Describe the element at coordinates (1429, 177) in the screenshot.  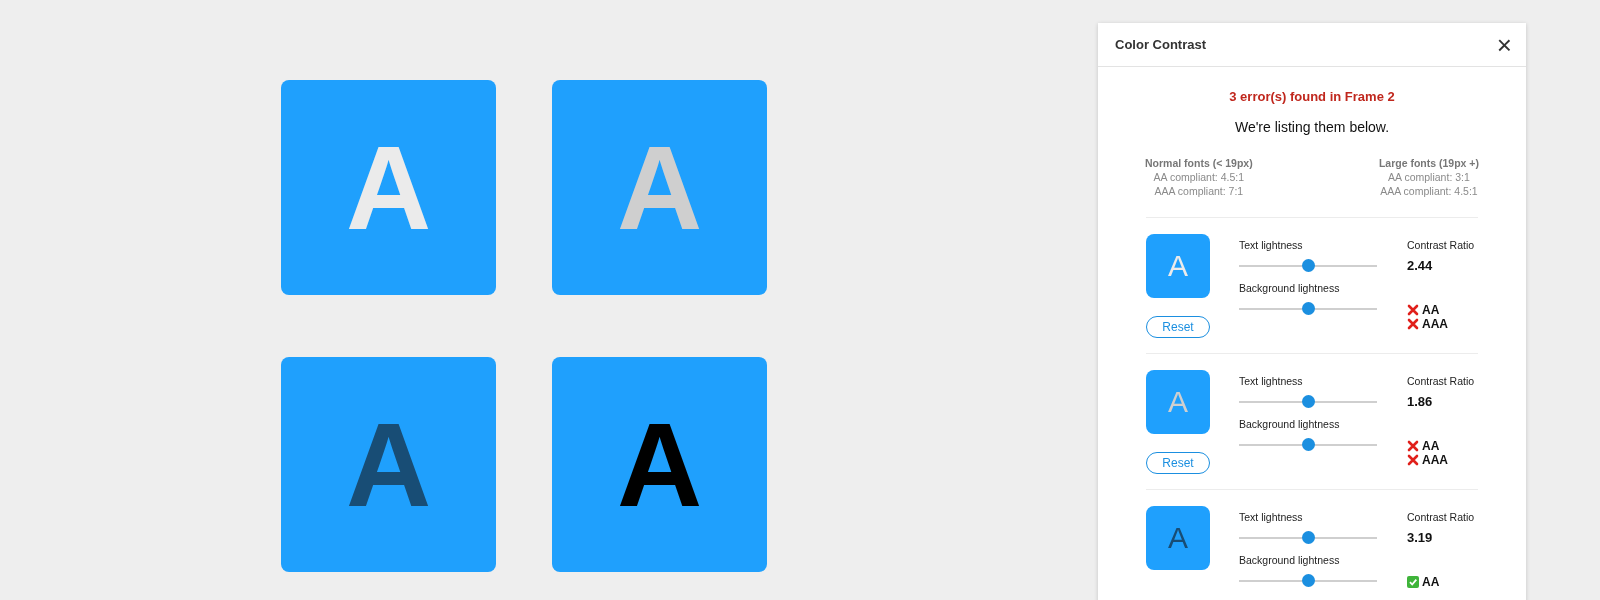
I see `legend-line: AA compliant: 3:1` at that location.